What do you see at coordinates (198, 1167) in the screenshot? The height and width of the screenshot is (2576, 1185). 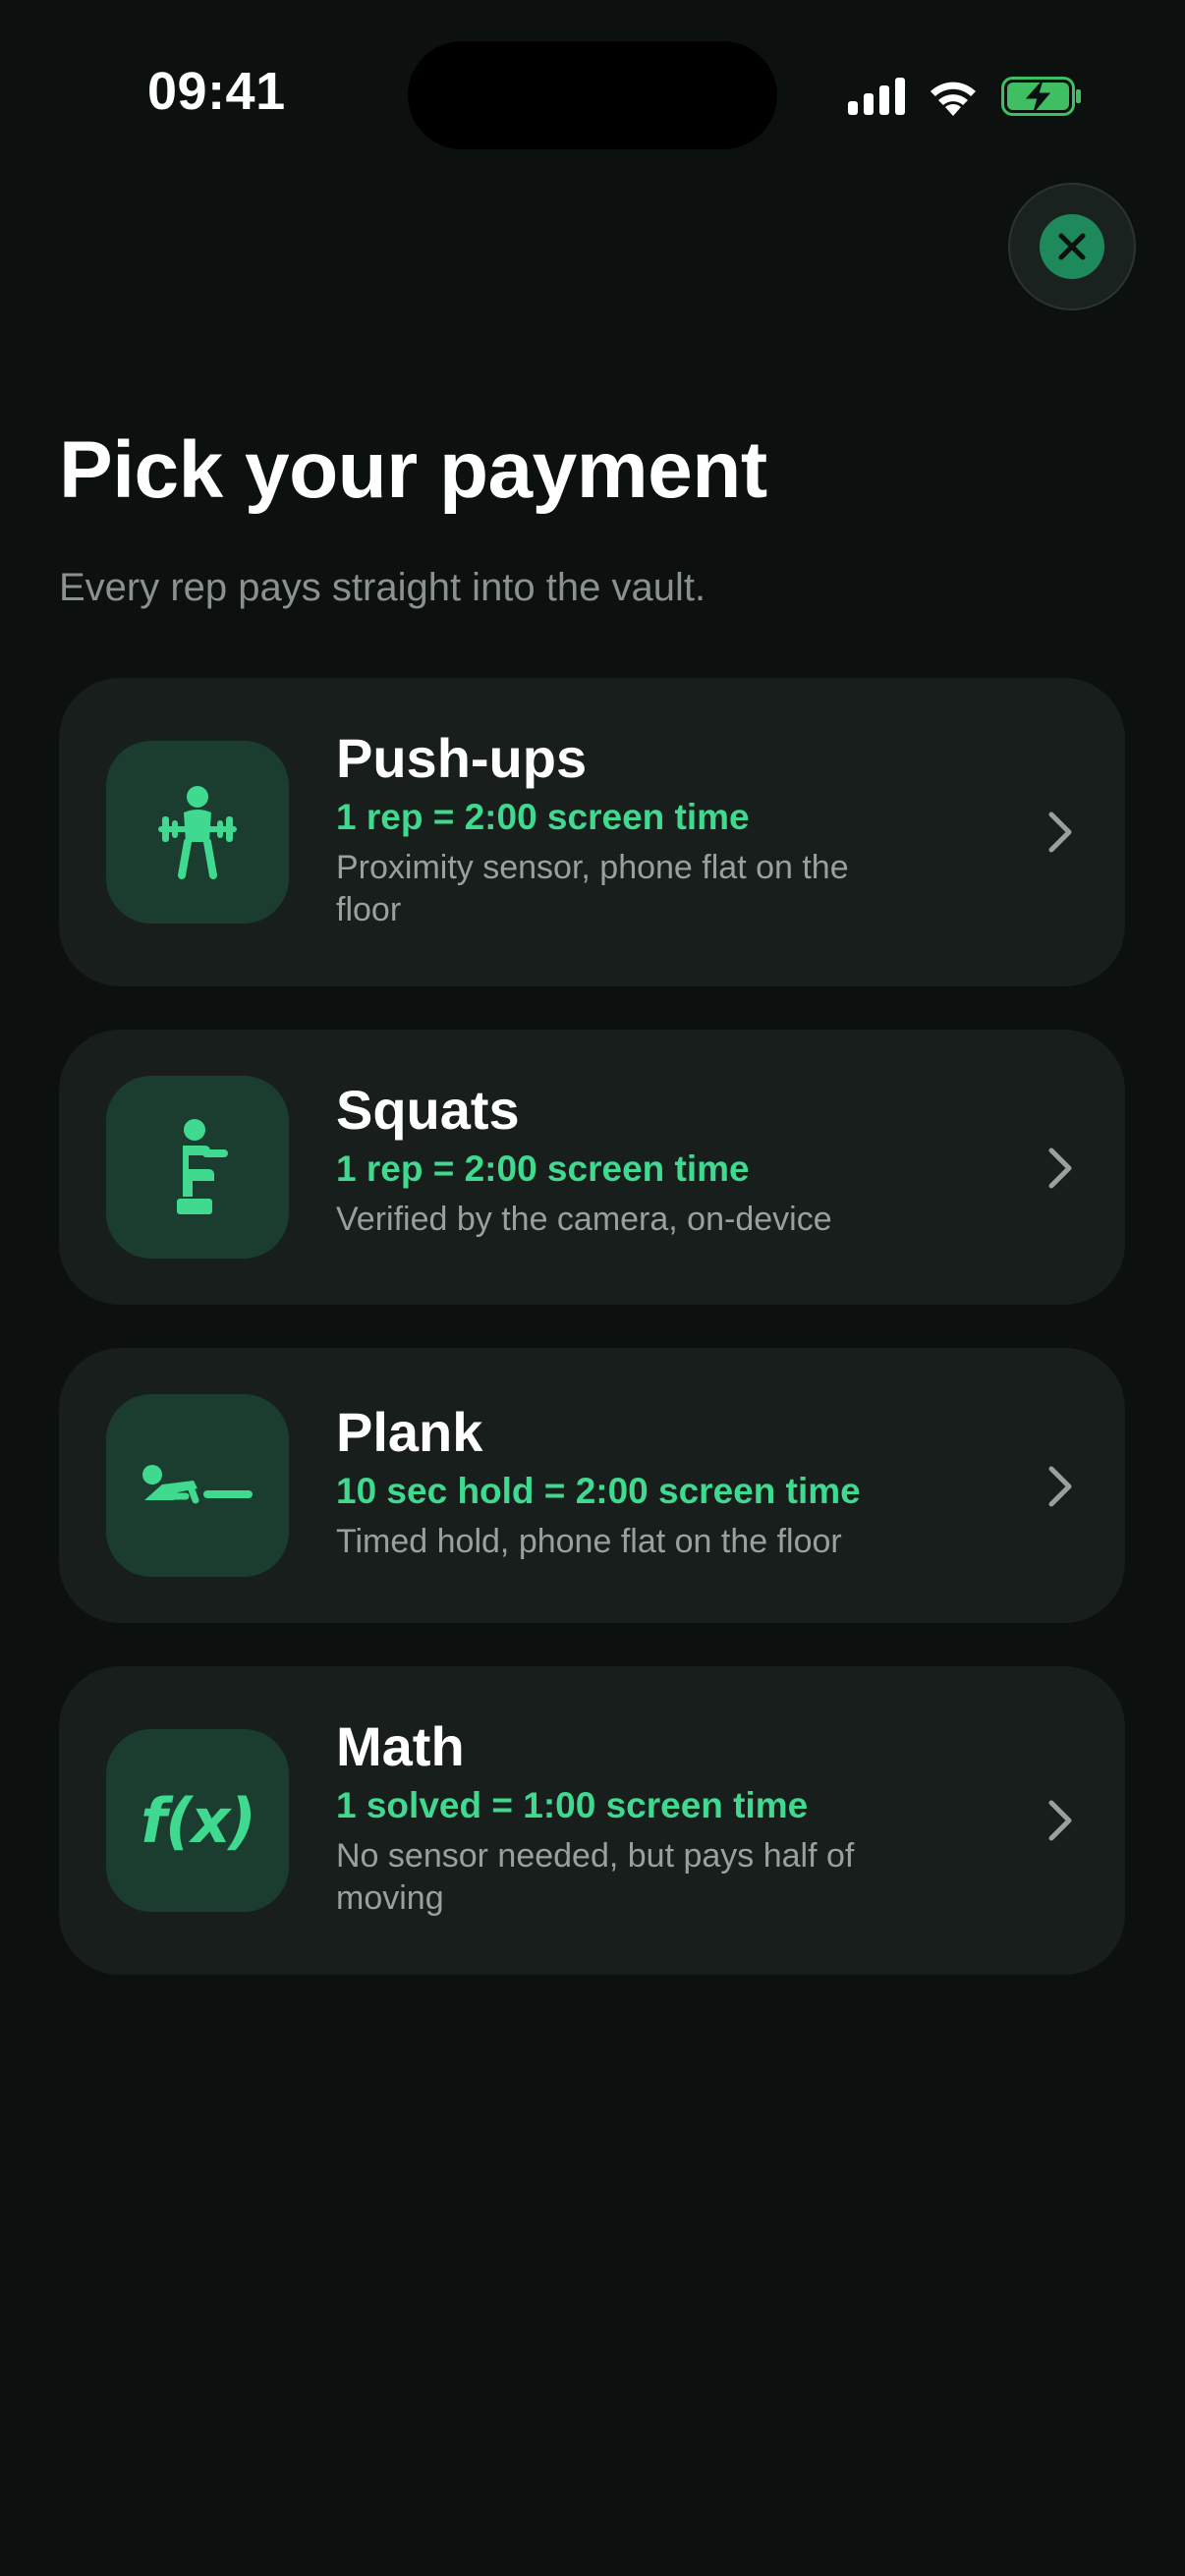 I see `squat-icon` at bounding box center [198, 1167].